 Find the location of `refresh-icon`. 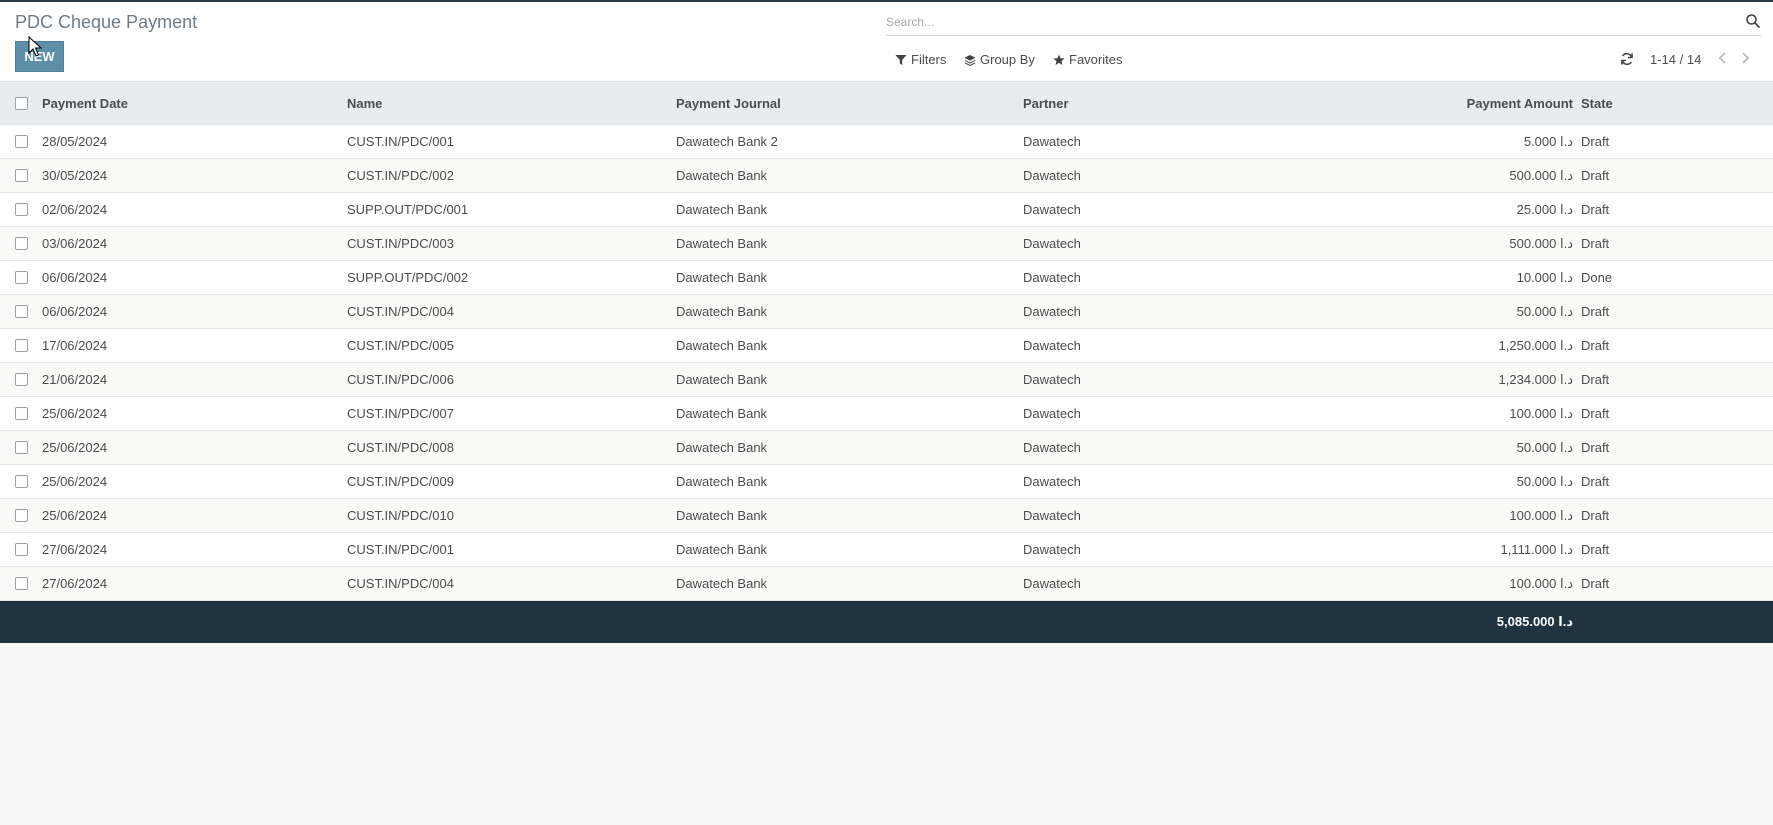

refresh-icon is located at coordinates (1627, 59).